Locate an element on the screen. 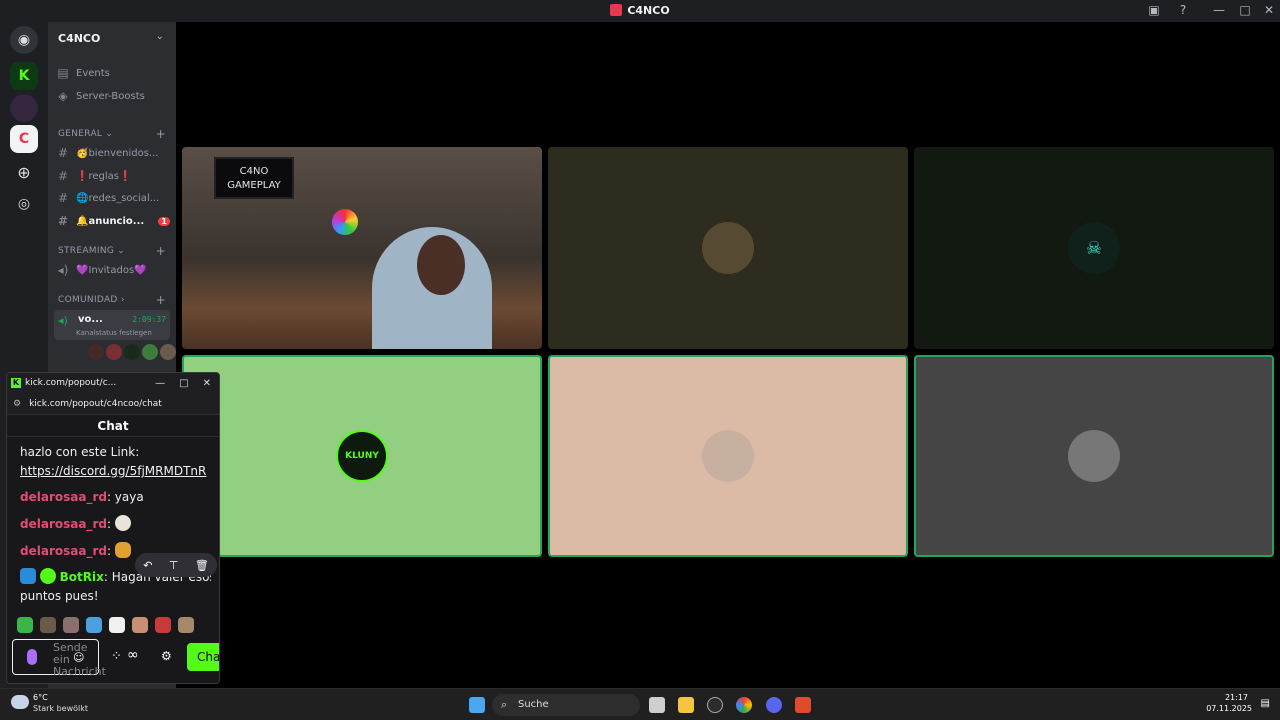 Image resolution: width=1280 pixels, height=720 pixels. sidebar-item-server-boosts: ◈ Server-Boosts is located at coordinates (113, 96).